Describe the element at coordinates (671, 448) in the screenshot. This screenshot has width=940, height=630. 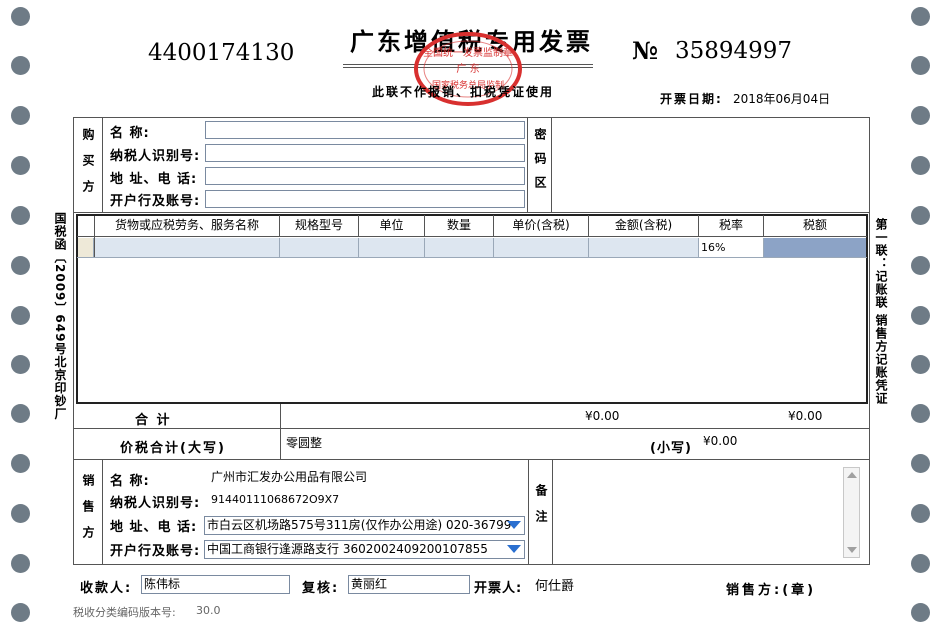
I see `small-amount-label: (小写)` at that location.